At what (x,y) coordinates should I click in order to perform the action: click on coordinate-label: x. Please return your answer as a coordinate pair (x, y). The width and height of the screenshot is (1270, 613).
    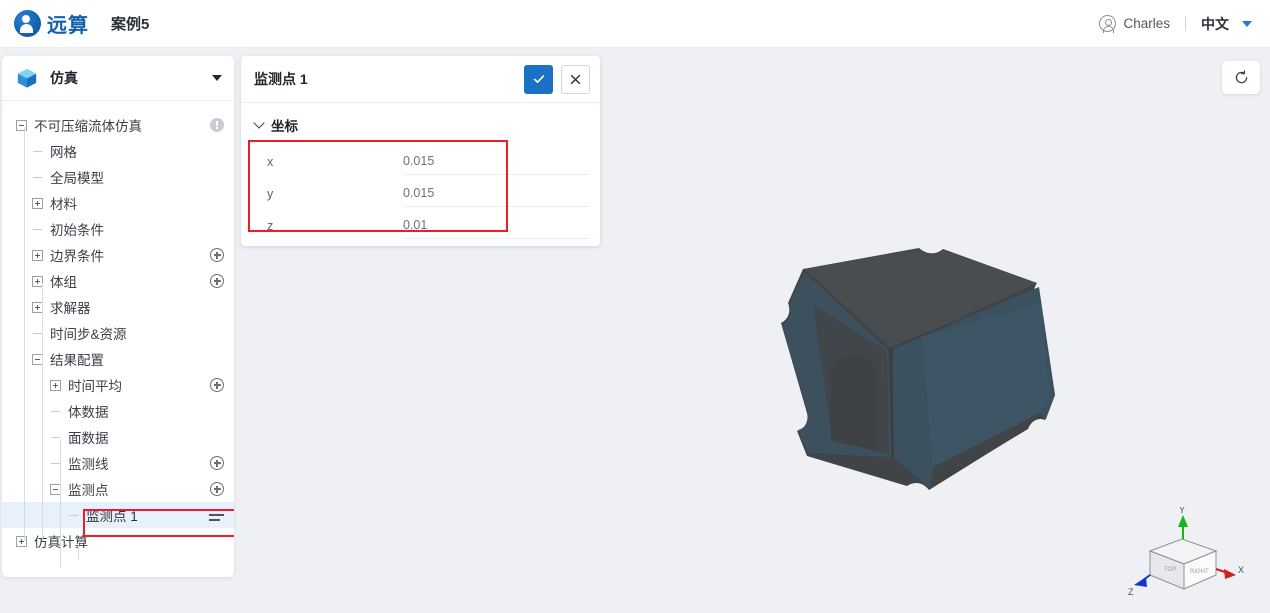
    Looking at the image, I should click on (270, 162).